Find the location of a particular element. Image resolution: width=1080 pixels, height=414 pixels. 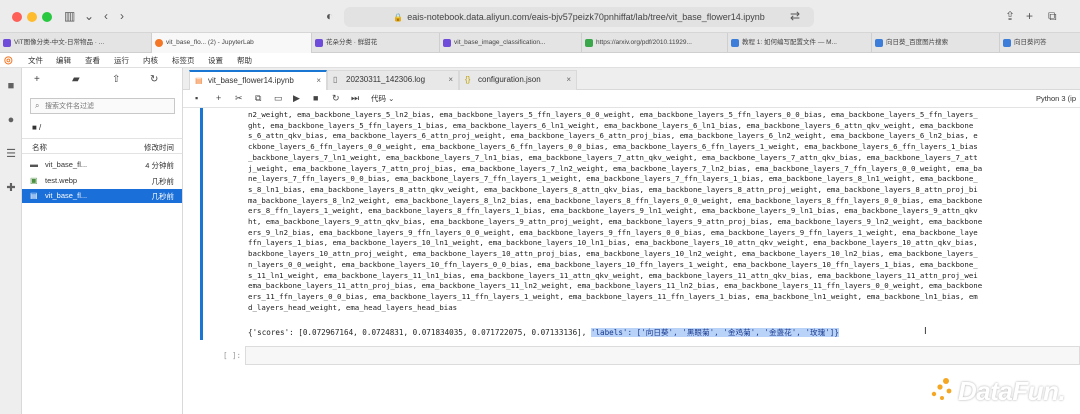

file-row-selected: ▤ vit_base_fl... 几秒前 is located at coordinates (102, 196).